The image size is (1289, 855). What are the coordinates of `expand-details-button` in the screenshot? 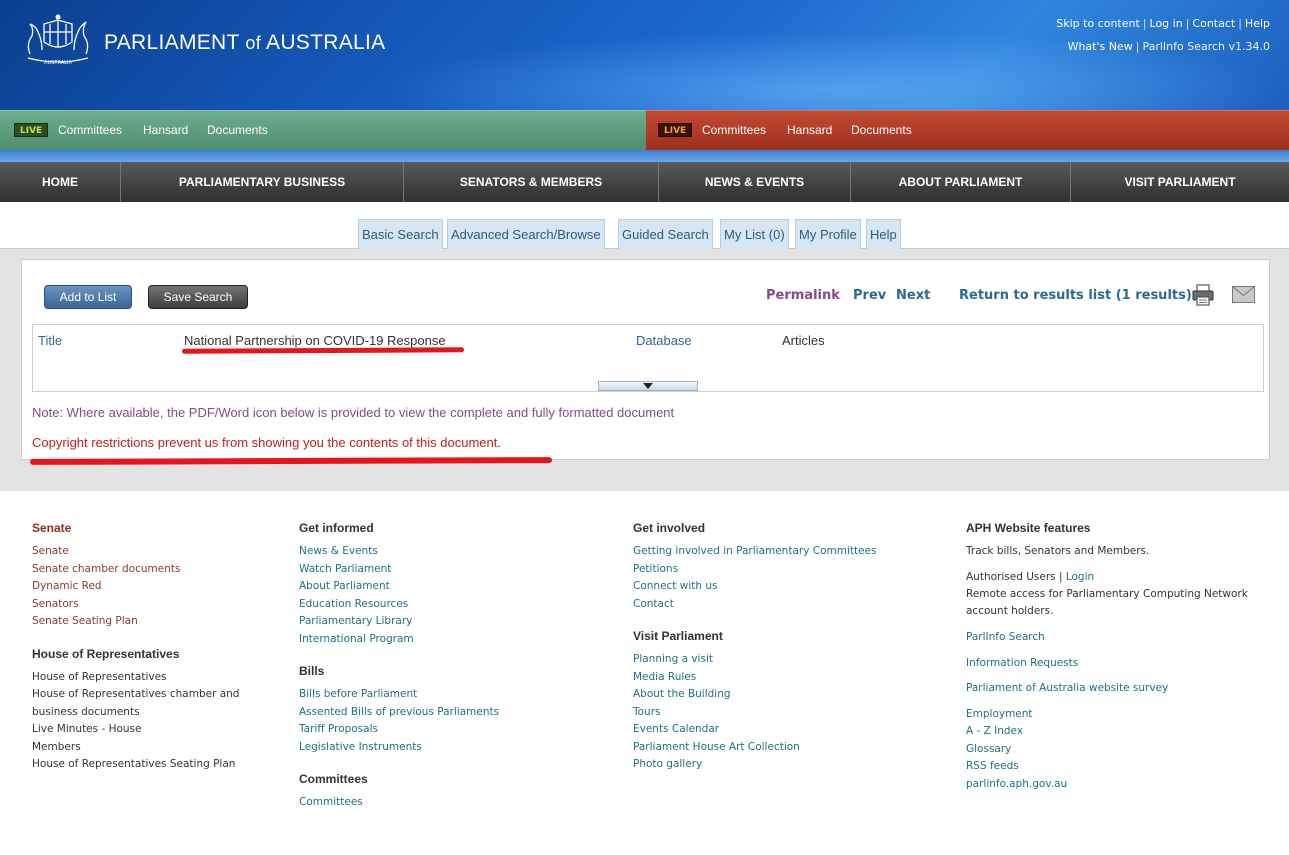 It's located at (648, 386).